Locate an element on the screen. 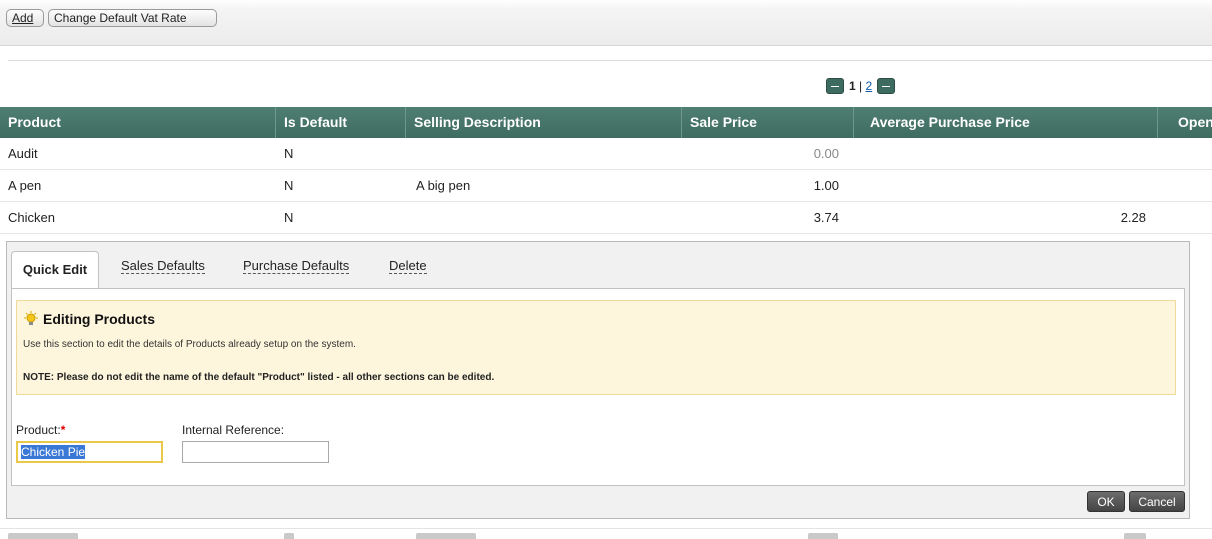 This screenshot has width=1212, height=539. page-2-link: 2 is located at coordinates (869, 86).